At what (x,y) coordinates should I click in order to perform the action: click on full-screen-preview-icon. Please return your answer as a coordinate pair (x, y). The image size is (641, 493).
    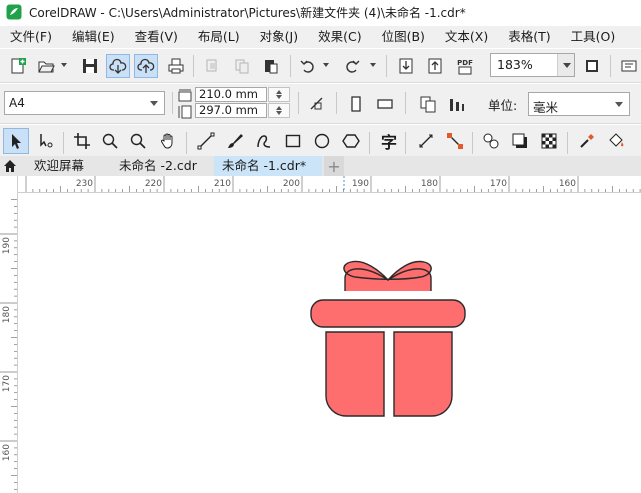
    Looking at the image, I should click on (592, 66).